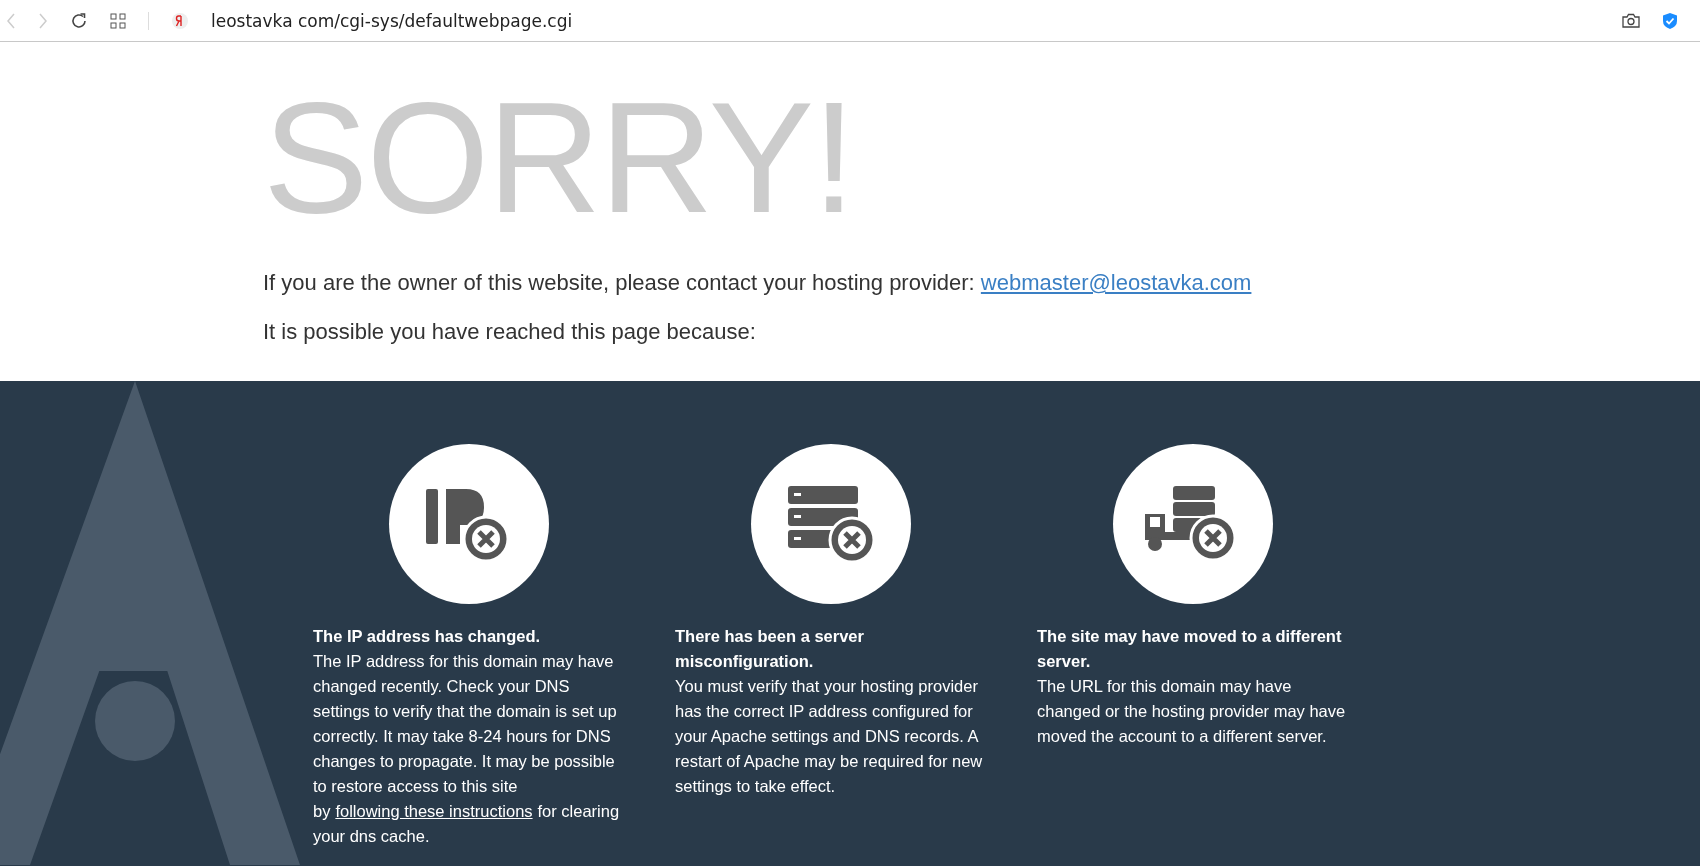 This screenshot has width=1700, height=866. What do you see at coordinates (434, 811) in the screenshot?
I see `instructions-link: following these instructions` at bounding box center [434, 811].